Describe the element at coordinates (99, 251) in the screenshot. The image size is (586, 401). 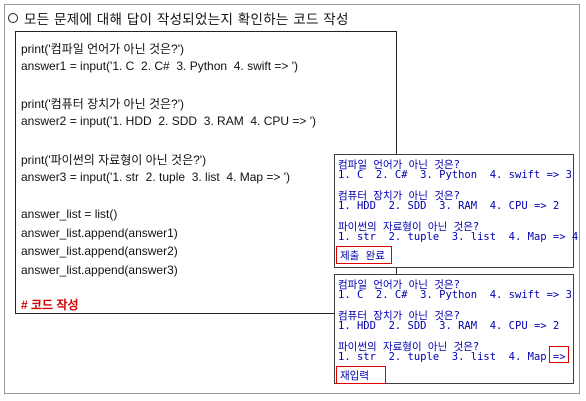
I see `code-line: answer_list.append(answer2)` at that location.